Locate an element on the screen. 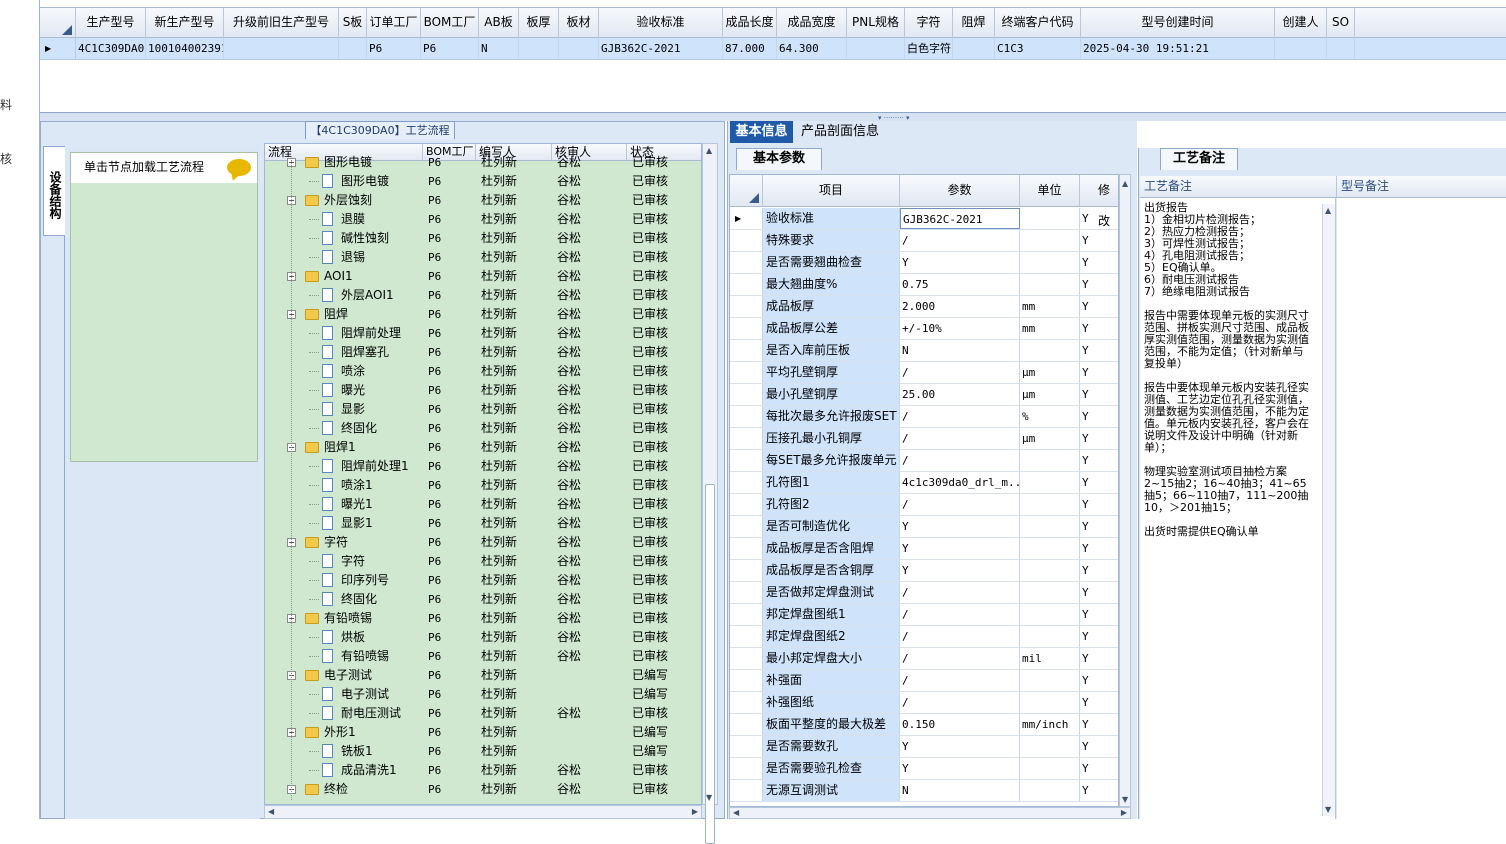  tree-row: 铣板1 P6 杜列新 已编写 is located at coordinates (483, 751).